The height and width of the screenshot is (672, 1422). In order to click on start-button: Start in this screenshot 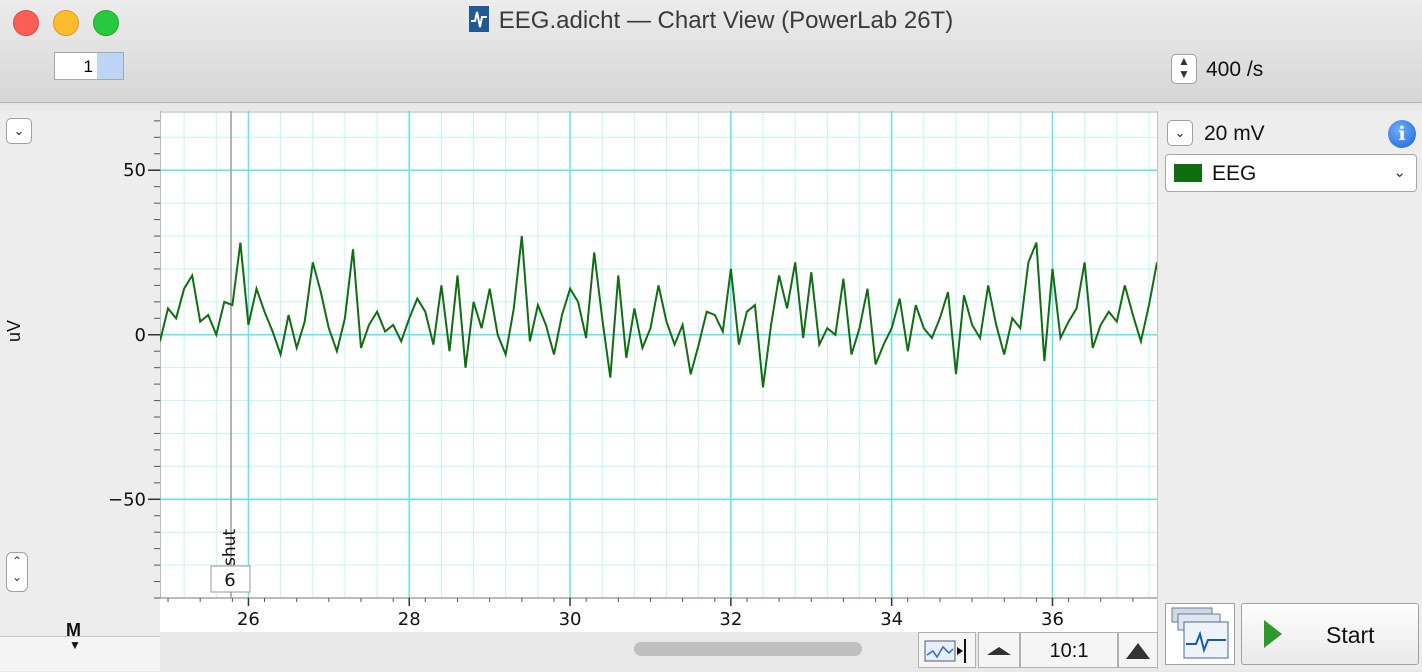, I will do `click(1330, 634)`.